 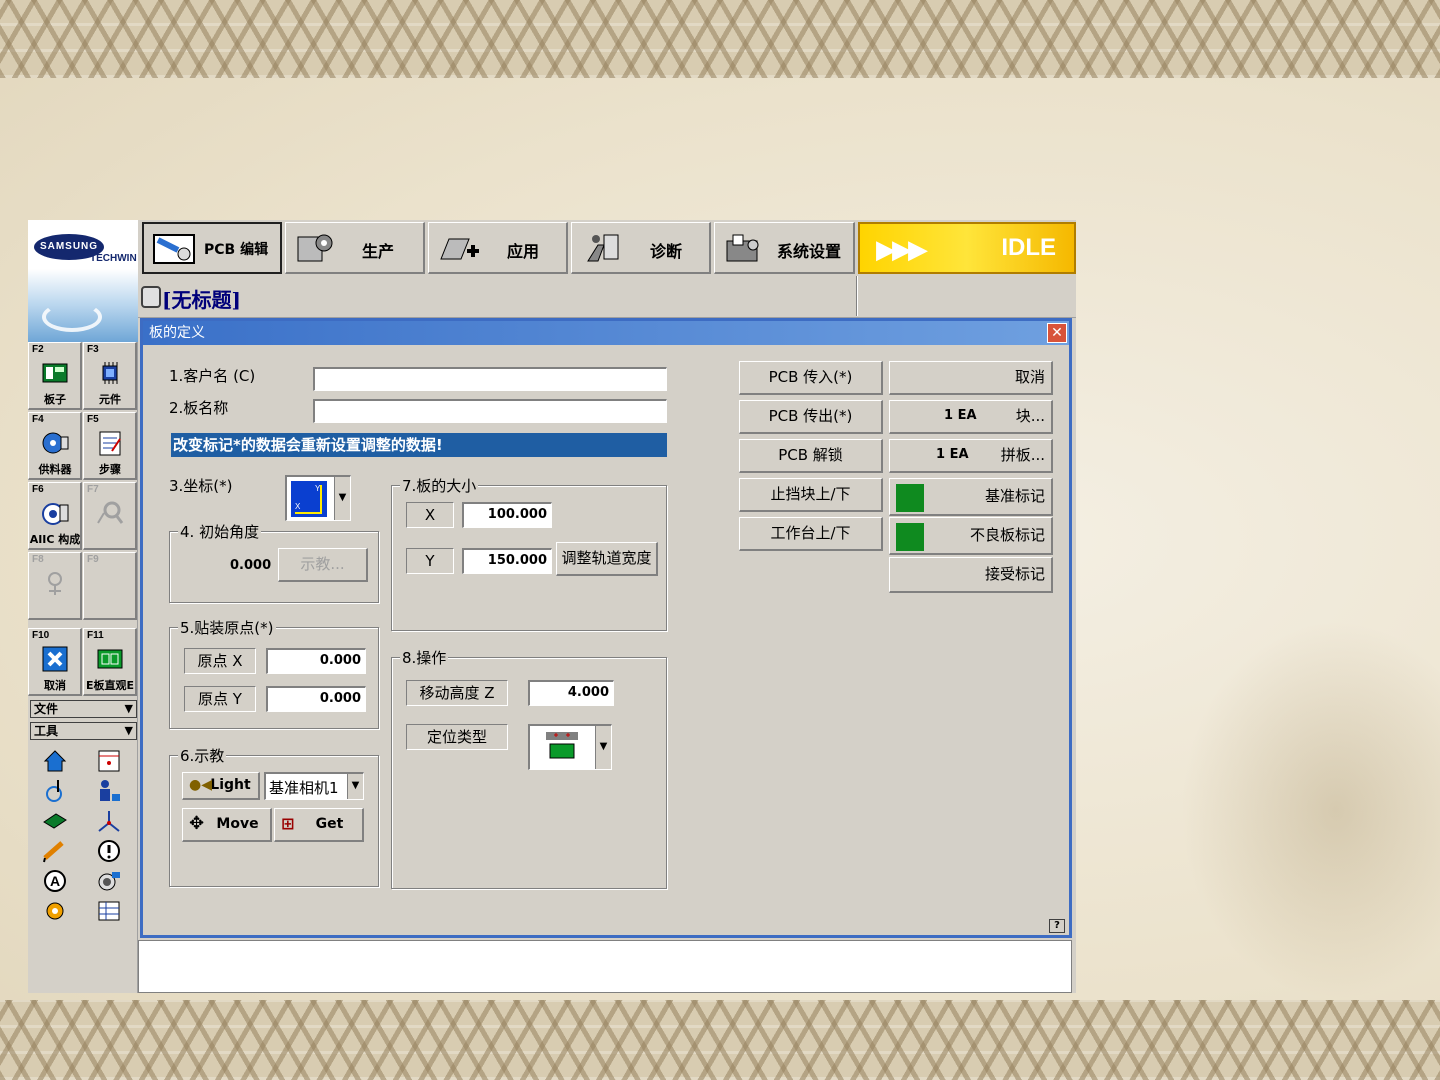 I want to click on board-view-icon, so click(x=110, y=659).